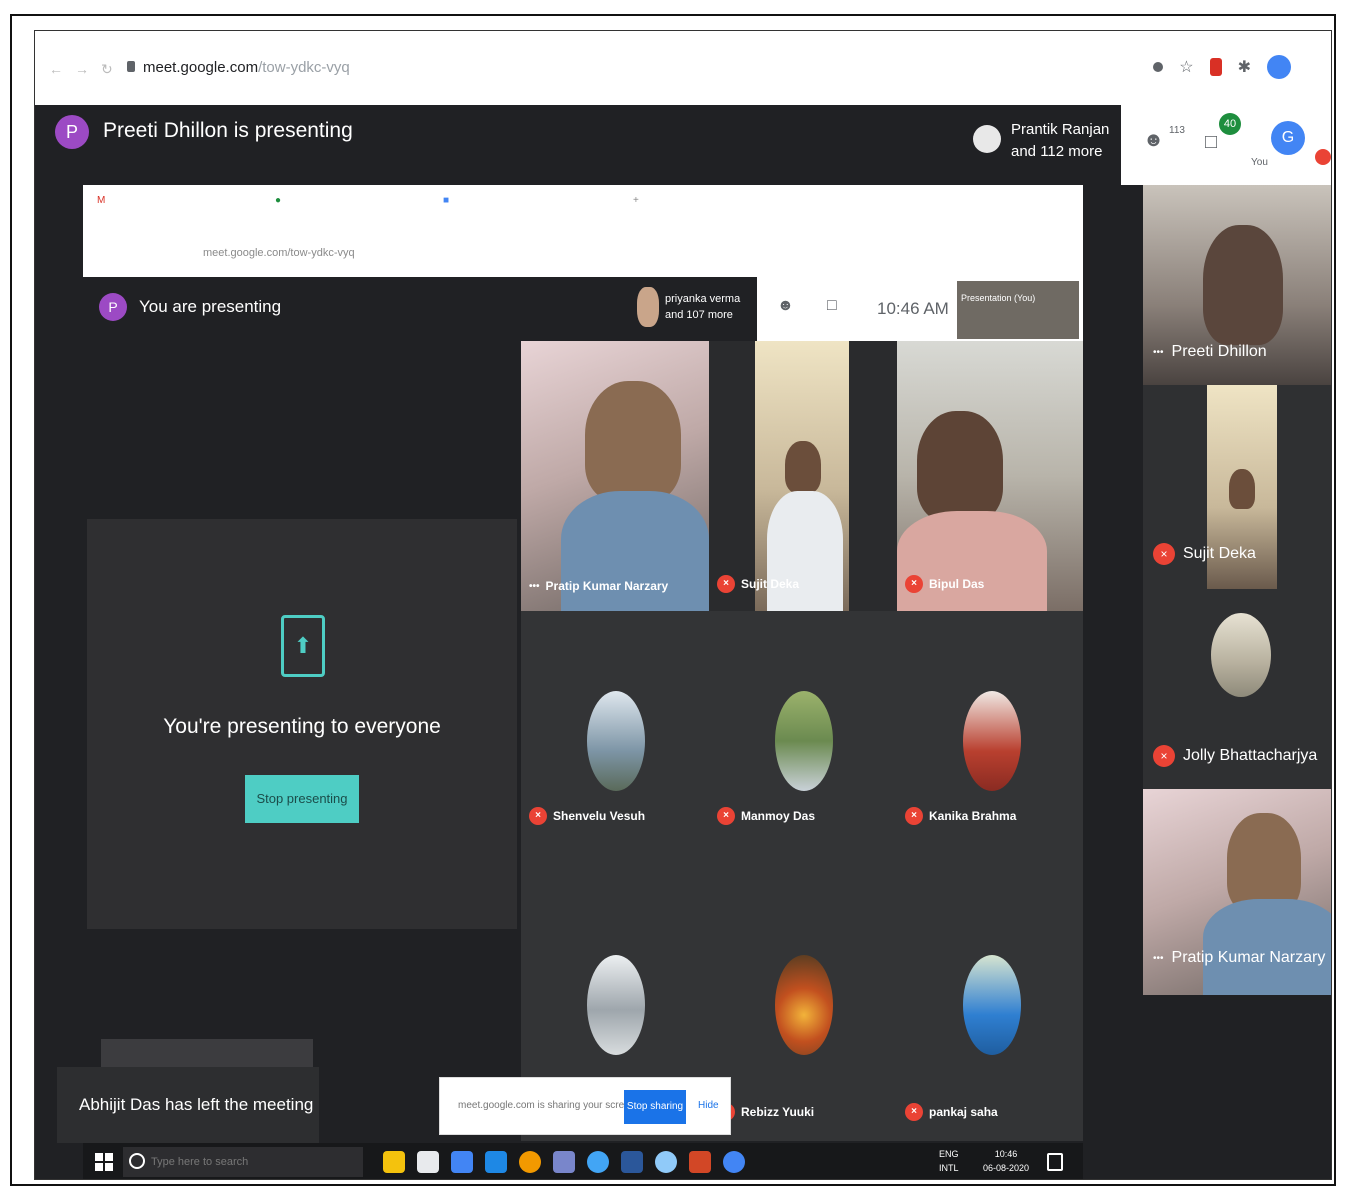 The height and width of the screenshot is (1196, 1347). What do you see at coordinates (107, 69) in the screenshot?
I see `reload-icon: ↻` at bounding box center [107, 69].